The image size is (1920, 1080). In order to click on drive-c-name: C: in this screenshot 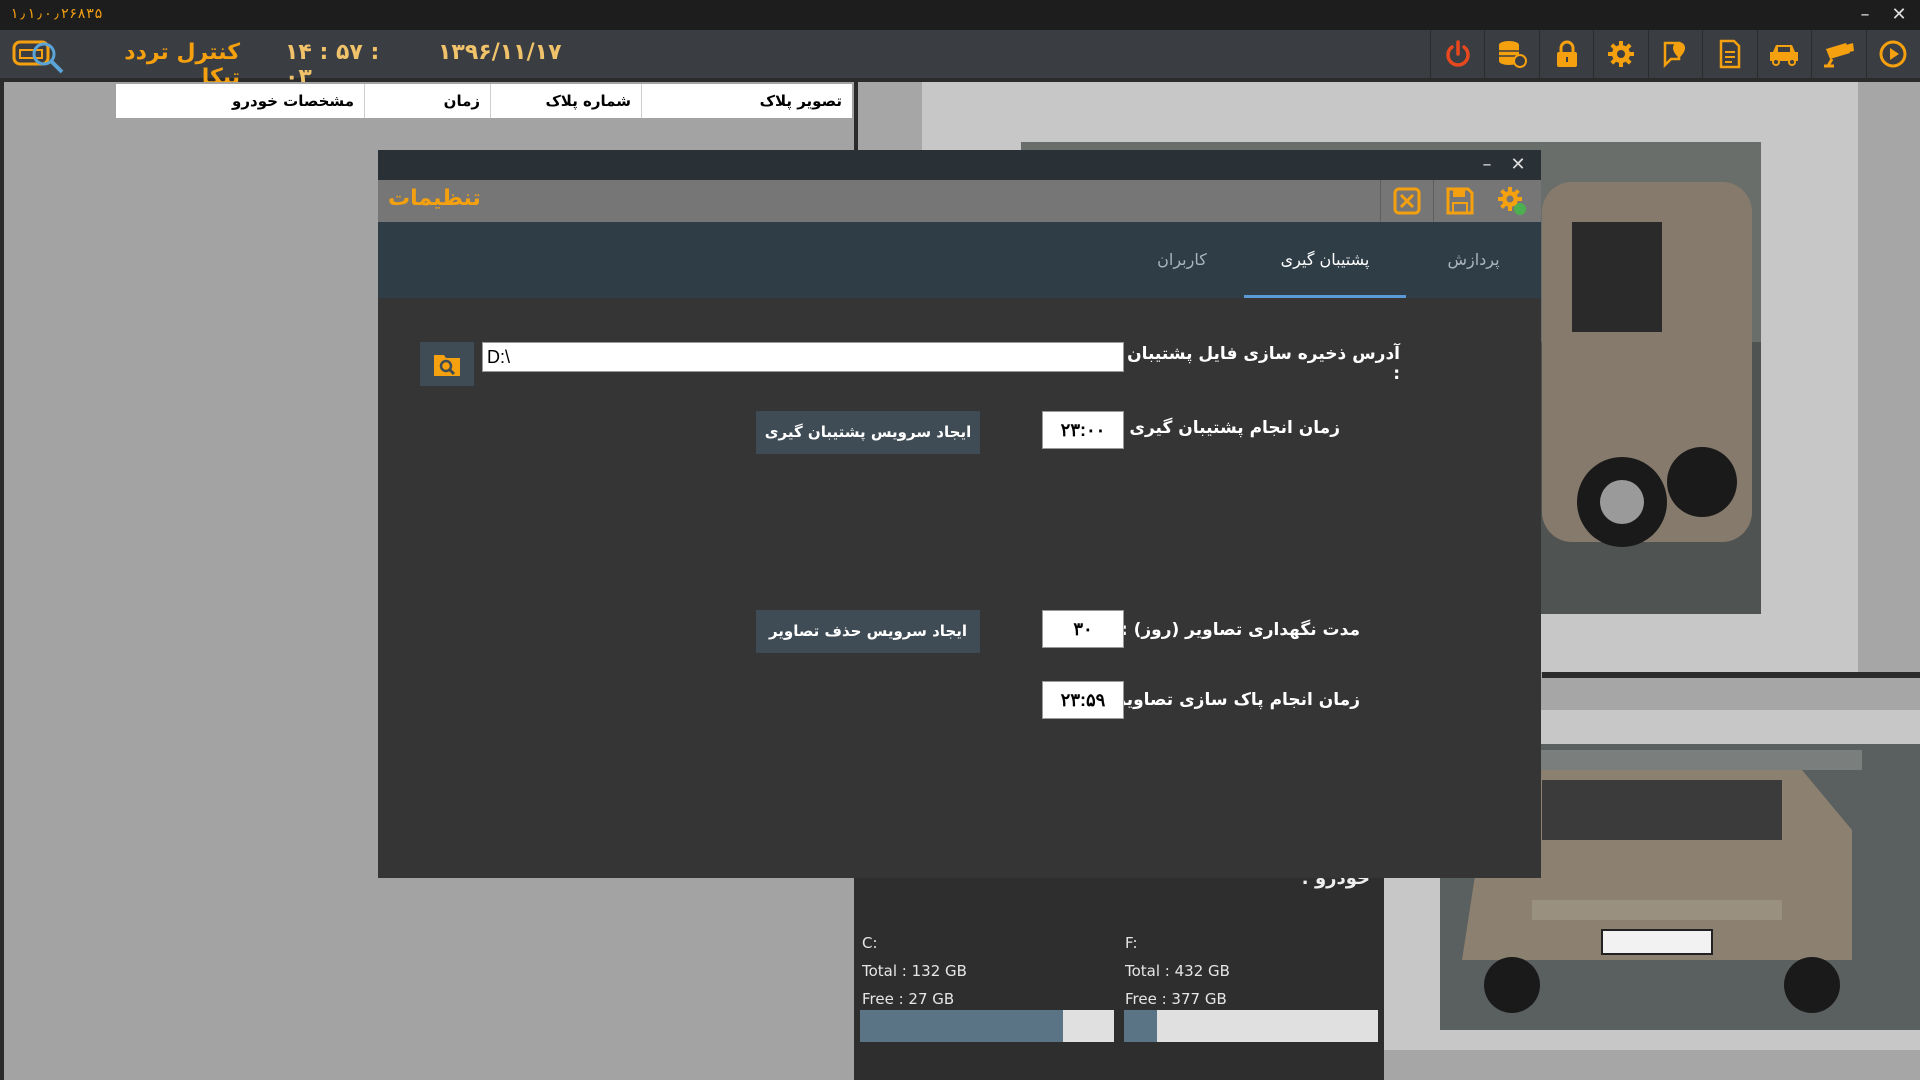, I will do `click(870, 943)`.